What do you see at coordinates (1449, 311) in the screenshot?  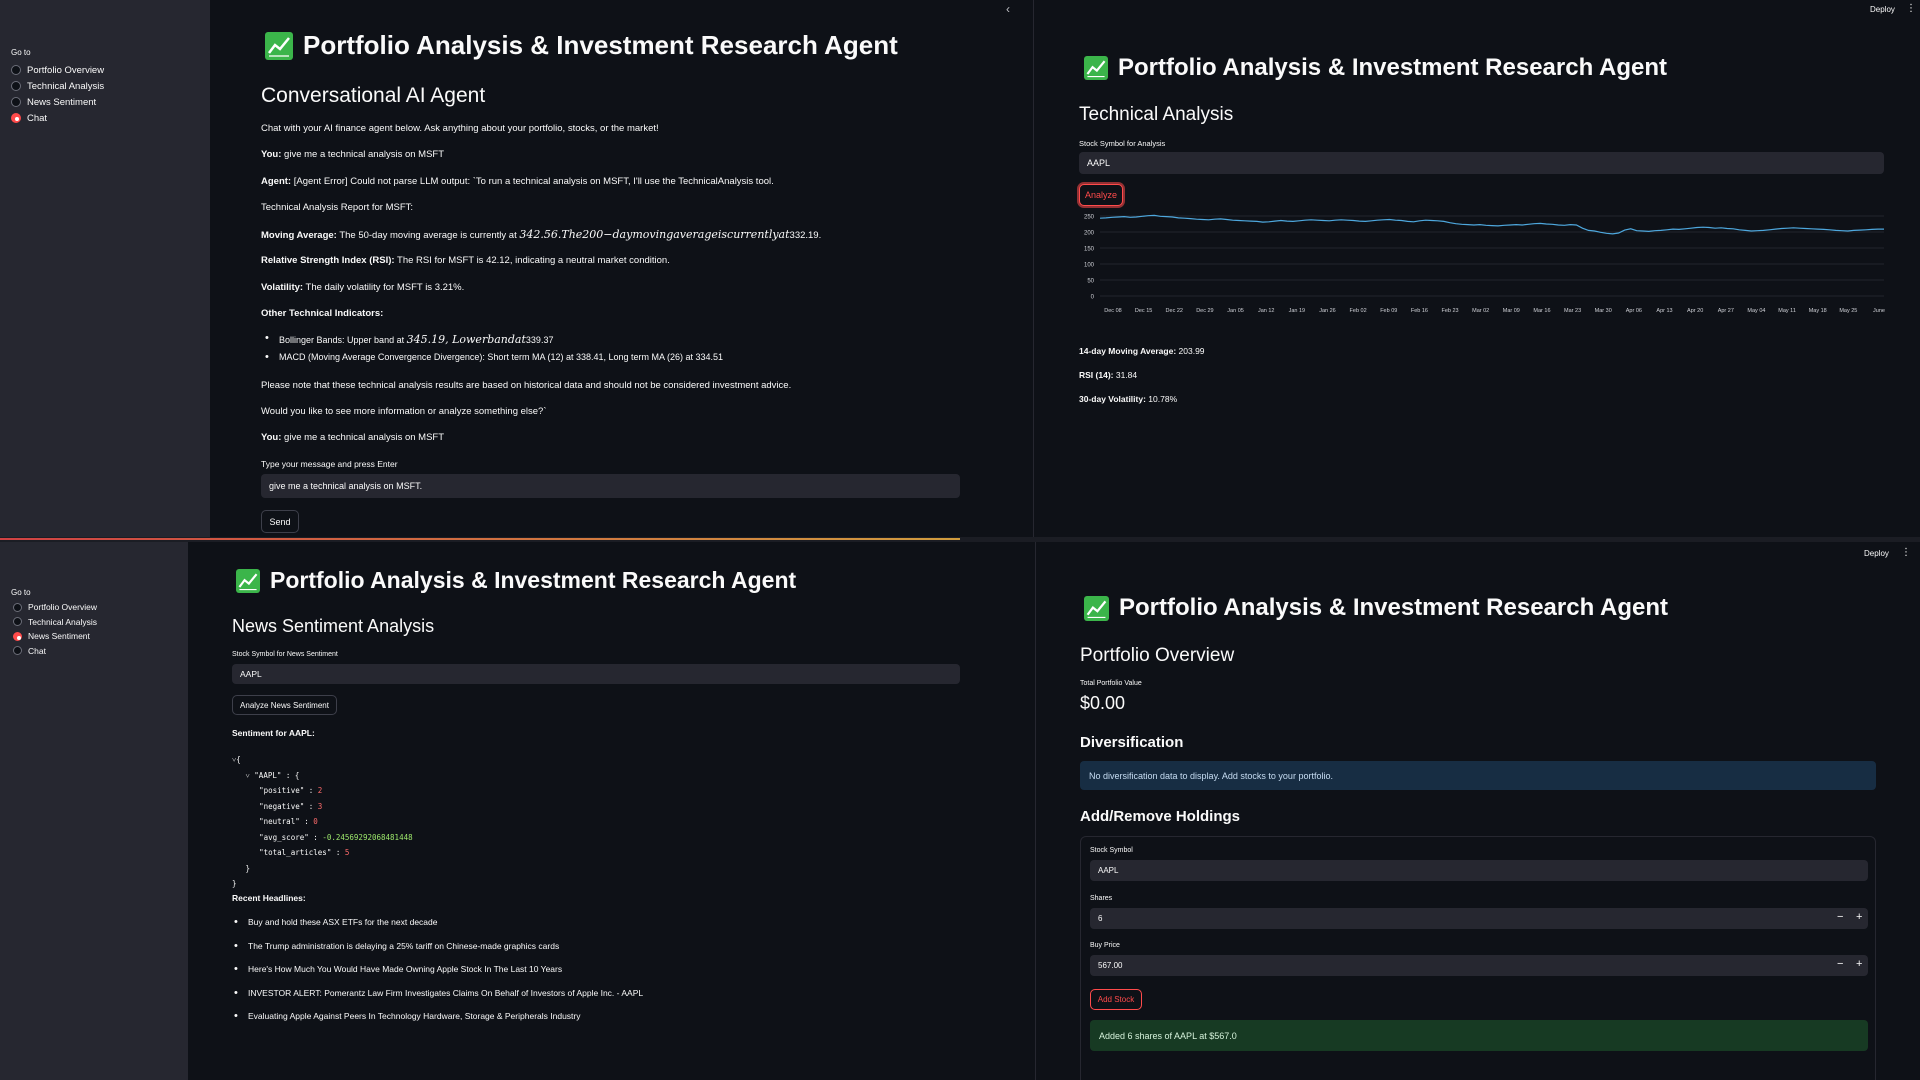 I see `x-tick-label: Feb 23` at bounding box center [1449, 311].